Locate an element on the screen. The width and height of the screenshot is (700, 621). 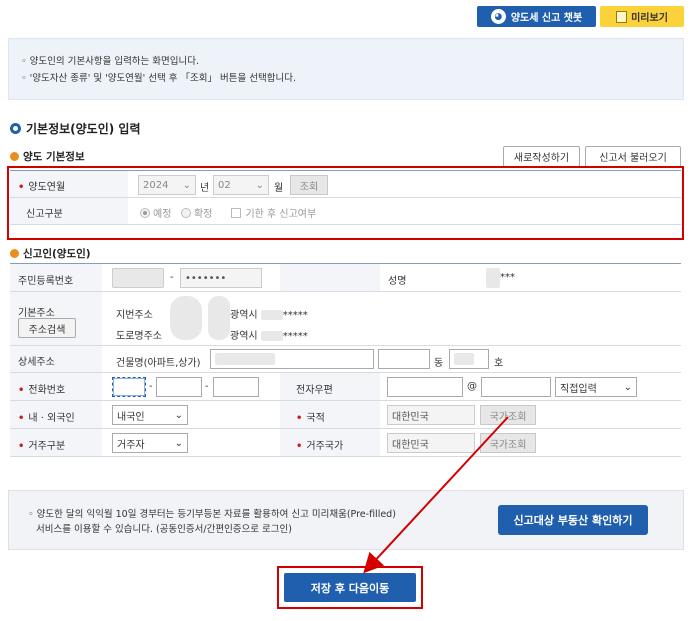
annotation-arrow is located at coordinates (436, 495).